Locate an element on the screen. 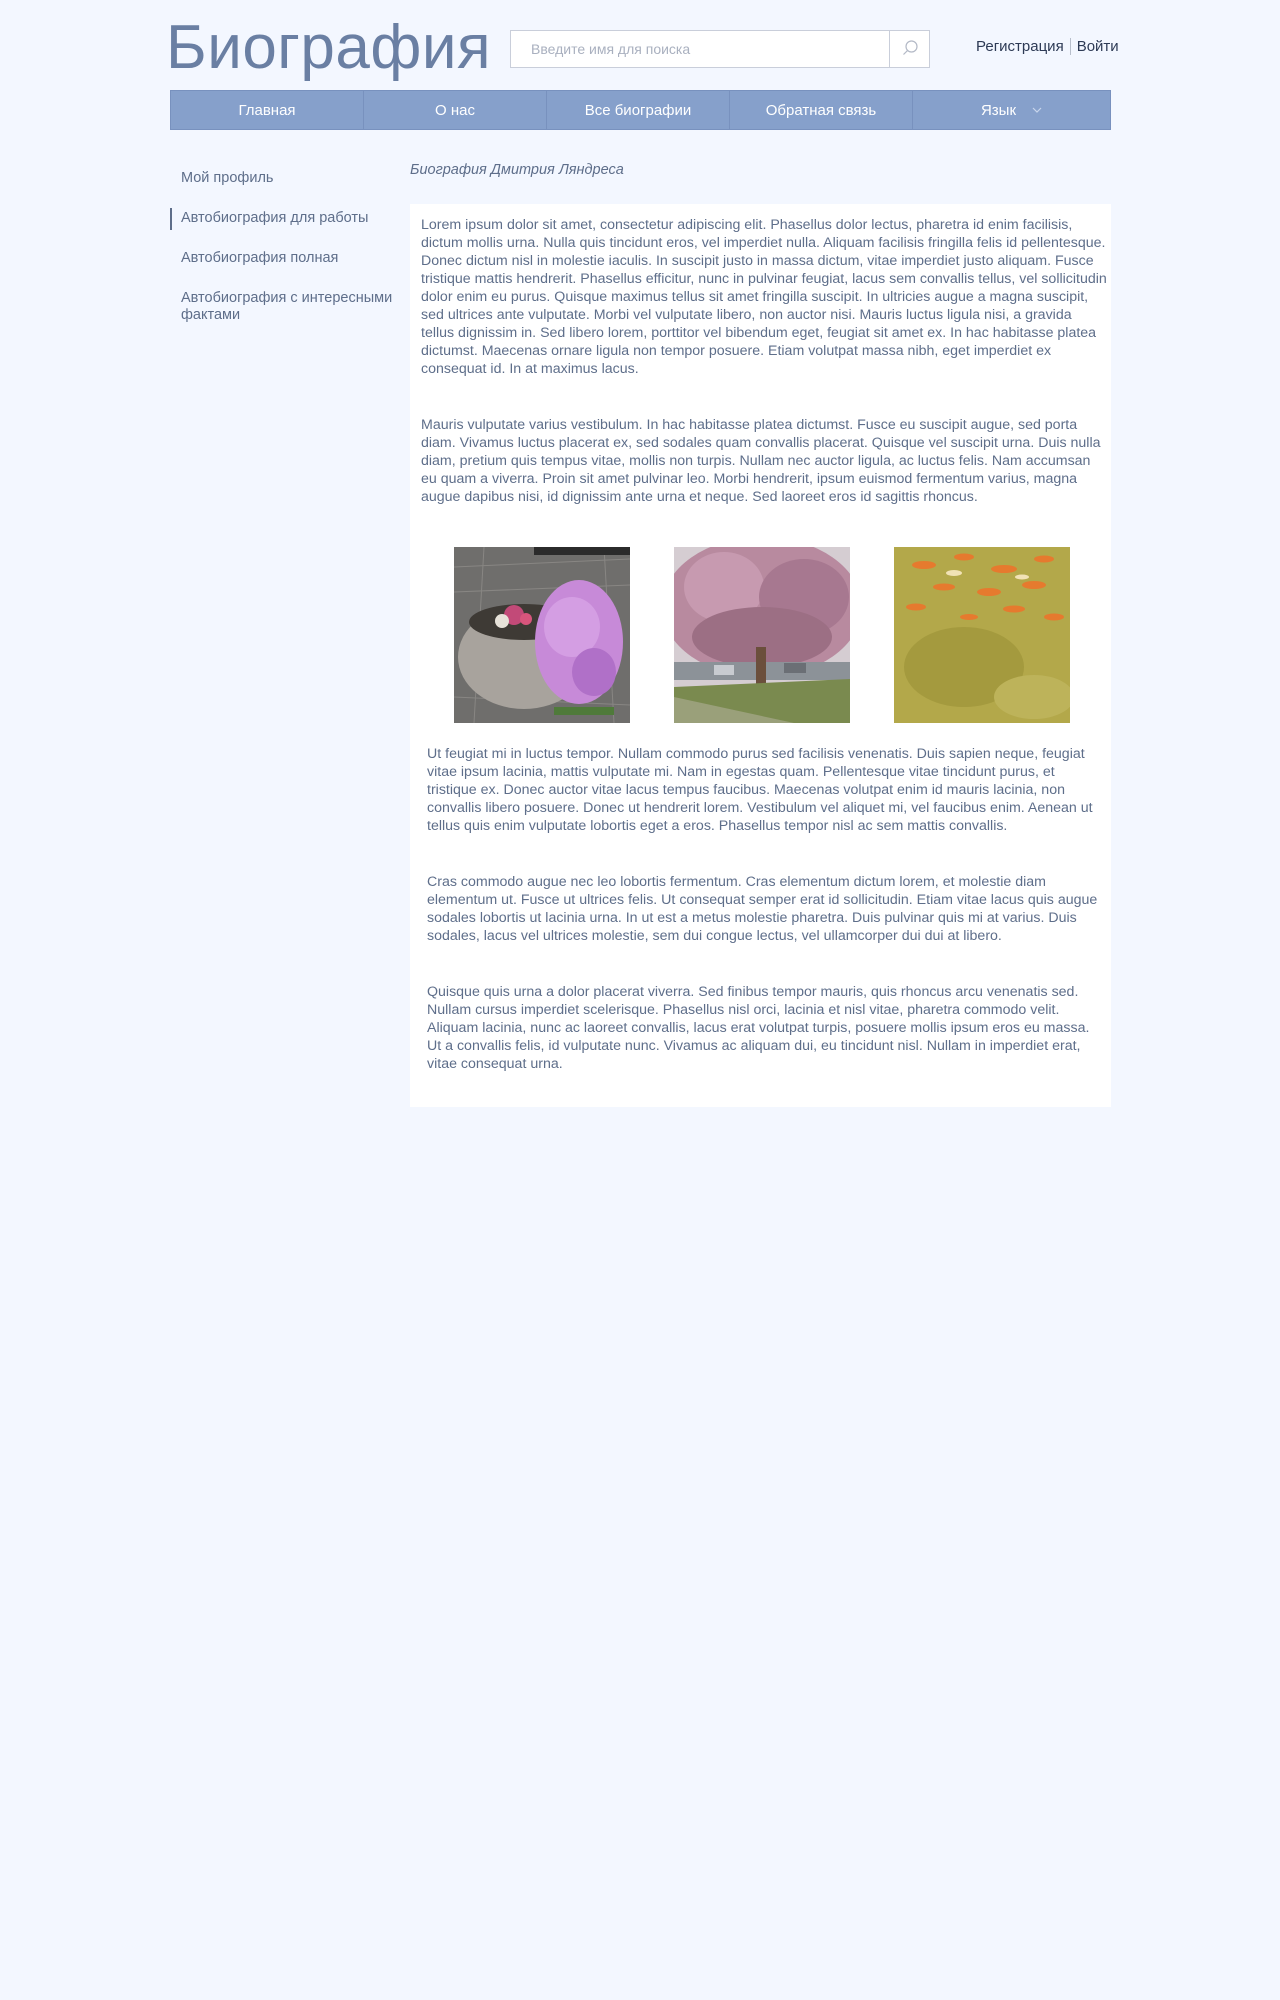  nav-item-all-biographies: Все биографии is located at coordinates (638, 110).